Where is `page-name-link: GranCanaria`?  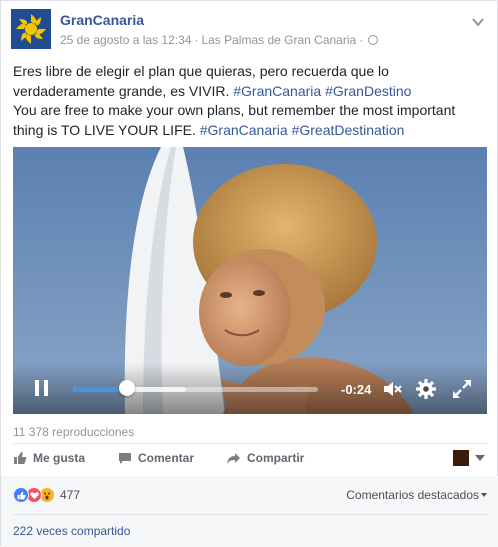 page-name-link: GranCanaria is located at coordinates (102, 20).